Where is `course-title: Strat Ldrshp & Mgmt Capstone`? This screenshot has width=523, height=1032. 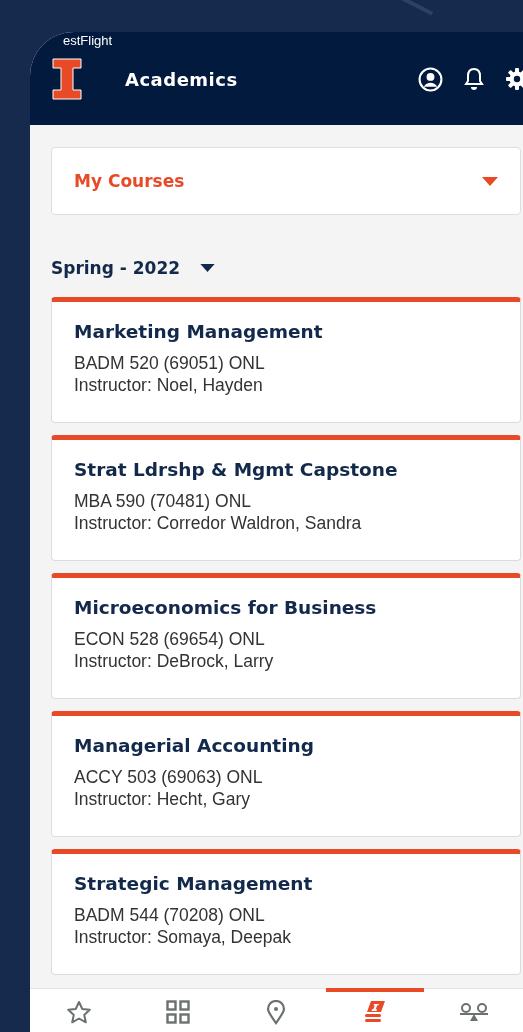 course-title: Strat Ldrshp & Mgmt Capstone is located at coordinates (236, 469).